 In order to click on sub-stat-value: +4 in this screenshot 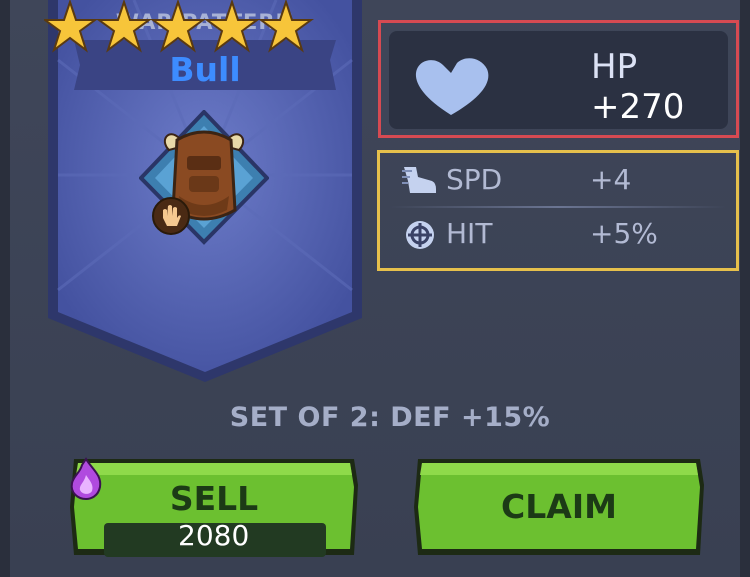, I will do `click(611, 179)`.